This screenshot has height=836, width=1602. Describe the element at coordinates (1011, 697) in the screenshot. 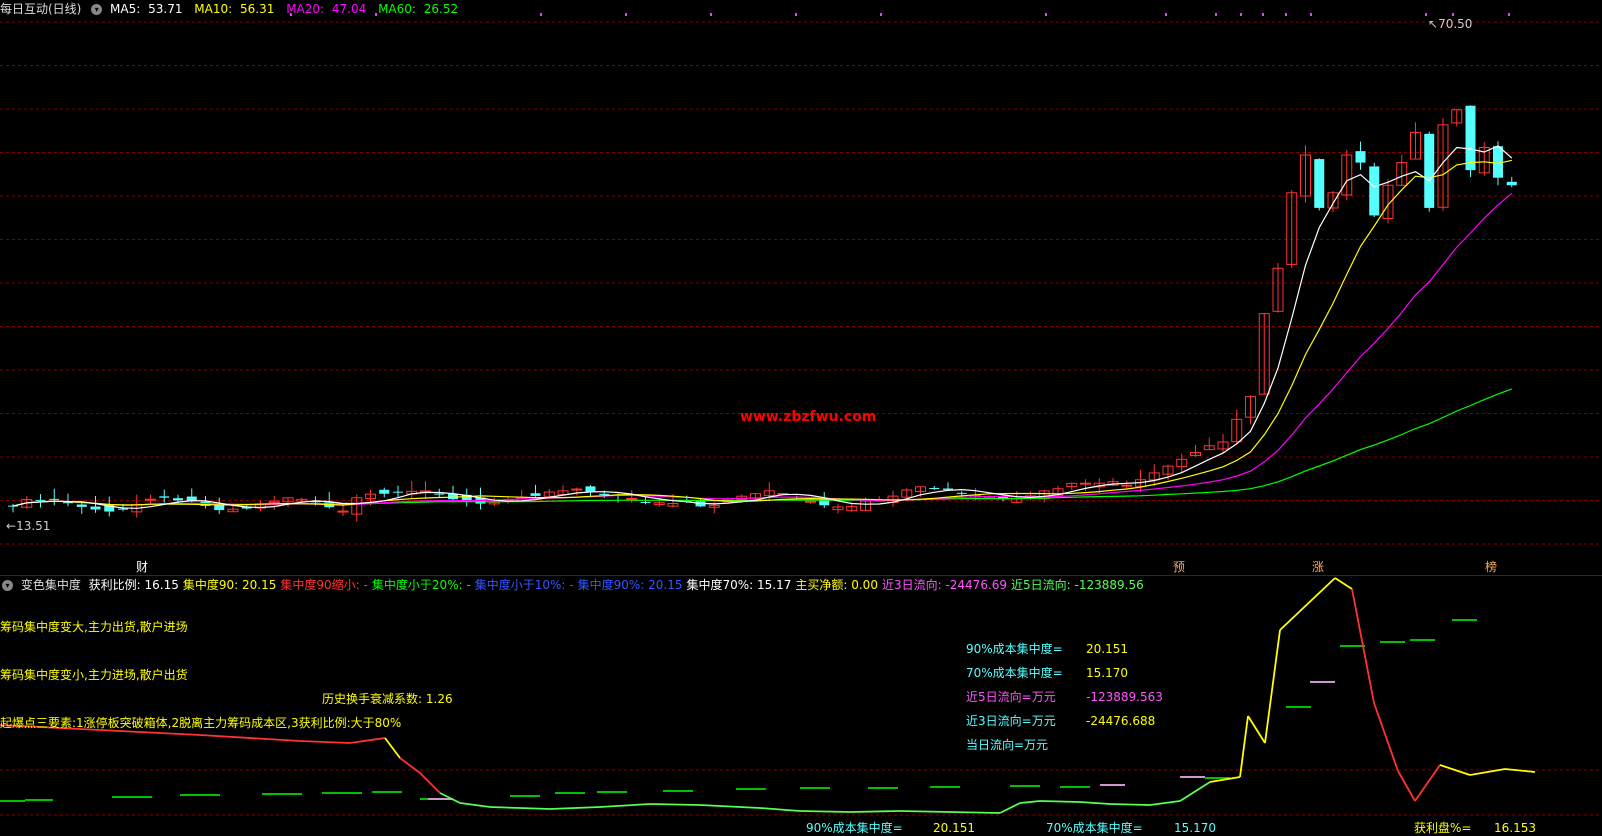

I see `stat-label-5day: 近5日流向=万元` at that location.